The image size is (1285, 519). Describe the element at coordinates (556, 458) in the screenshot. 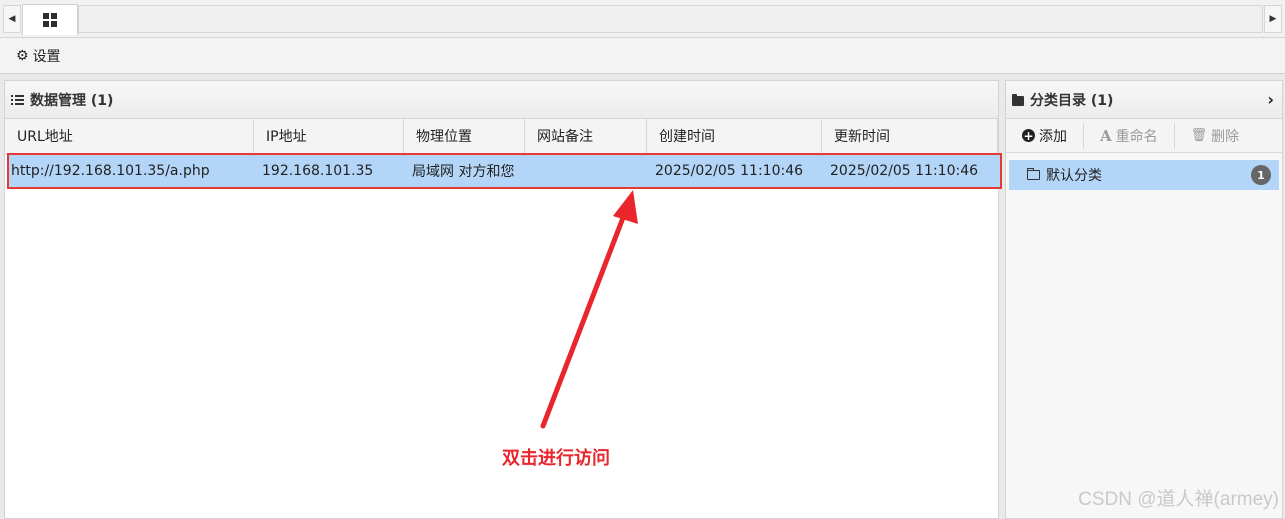

I see `annotation-text: 双击进行访问` at that location.